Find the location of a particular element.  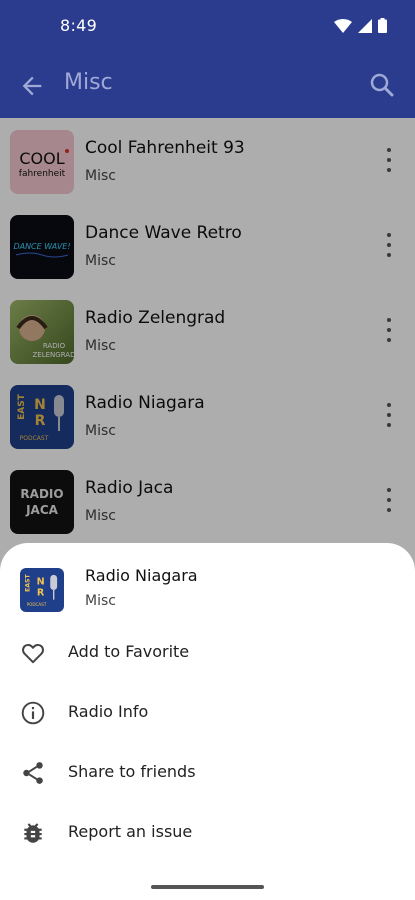

heart-icon is located at coordinates (33, 653).